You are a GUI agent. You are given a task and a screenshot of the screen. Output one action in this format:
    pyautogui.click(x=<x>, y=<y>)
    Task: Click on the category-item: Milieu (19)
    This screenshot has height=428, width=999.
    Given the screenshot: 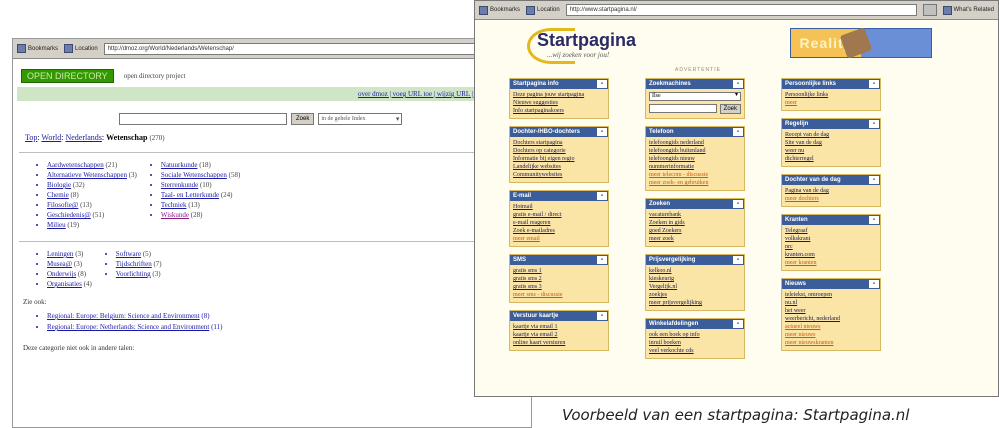 What is the action you would take?
    pyautogui.click(x=92, y=225)
    